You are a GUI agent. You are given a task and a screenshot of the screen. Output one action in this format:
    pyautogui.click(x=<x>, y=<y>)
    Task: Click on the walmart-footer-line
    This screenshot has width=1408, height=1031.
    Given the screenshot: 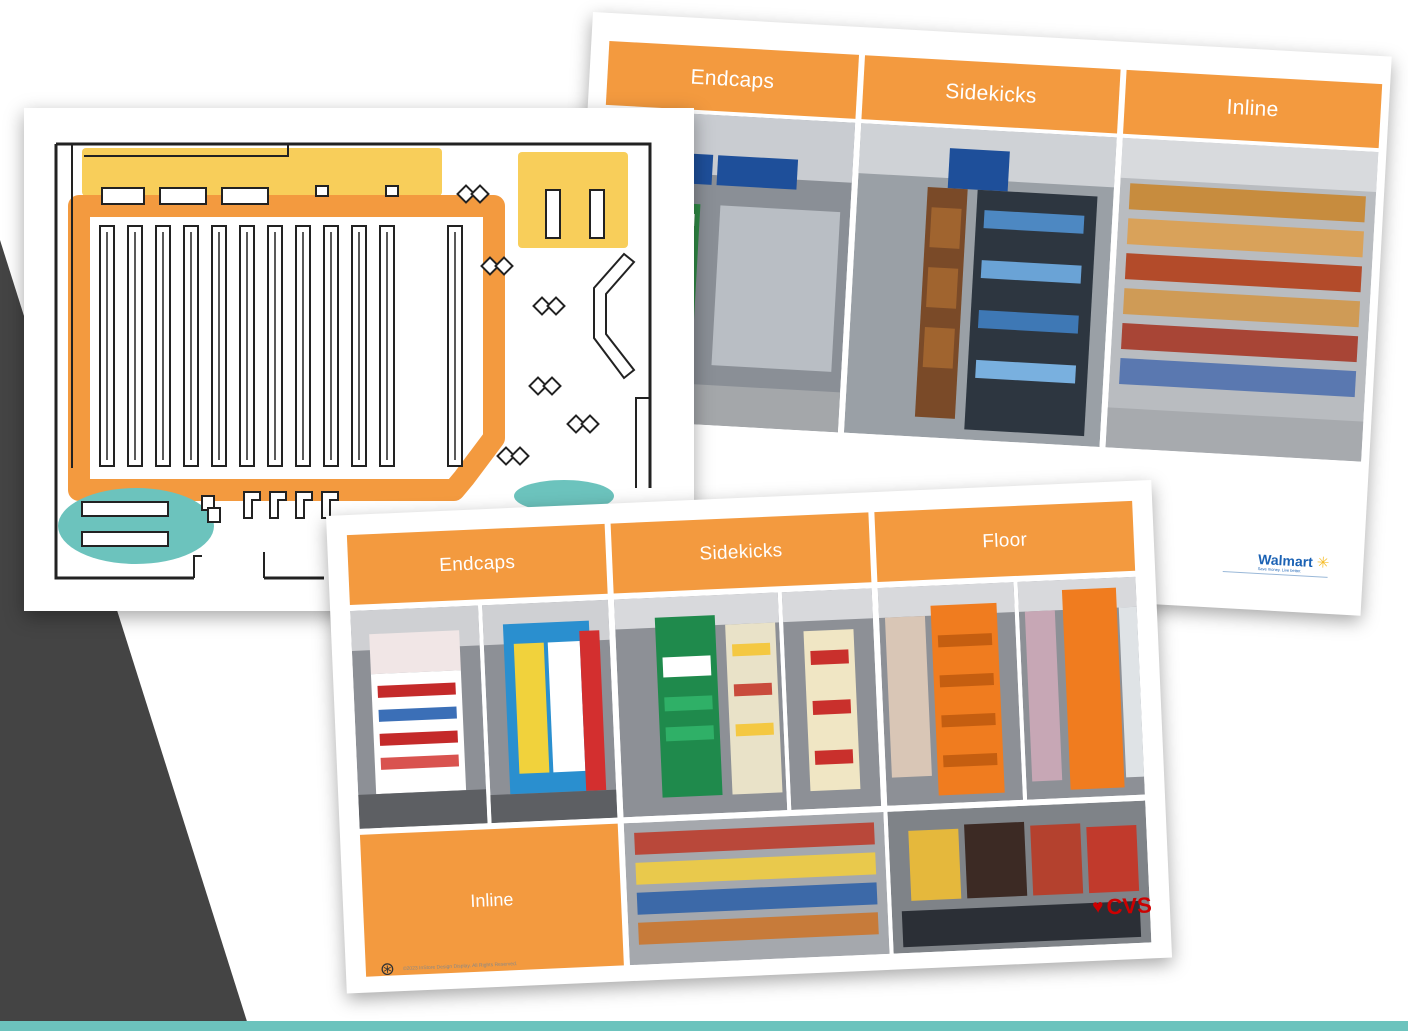 What is the action you would take?
    pyautogui.click(x=1275, y=574)
    